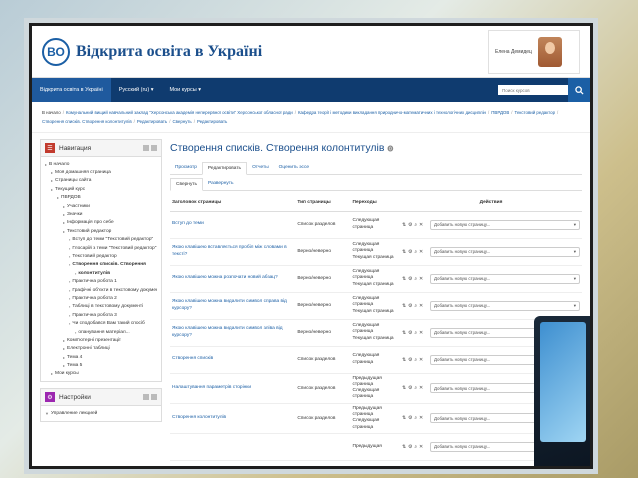 The width and height of the screenshot is (638, 478). I want to click on nav-tree-item: ▸ Страницы сайта, so click(101, 181).